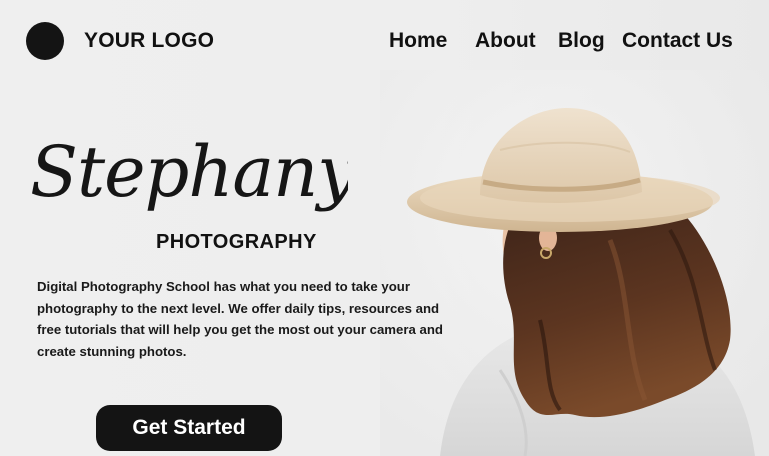 This screenshot has width=769, height=456. What do you see at coordinates (384, 42) in the screenshot?
I see `main-nav: Home About Blog Contact Us` at bounding box center [384, 42].